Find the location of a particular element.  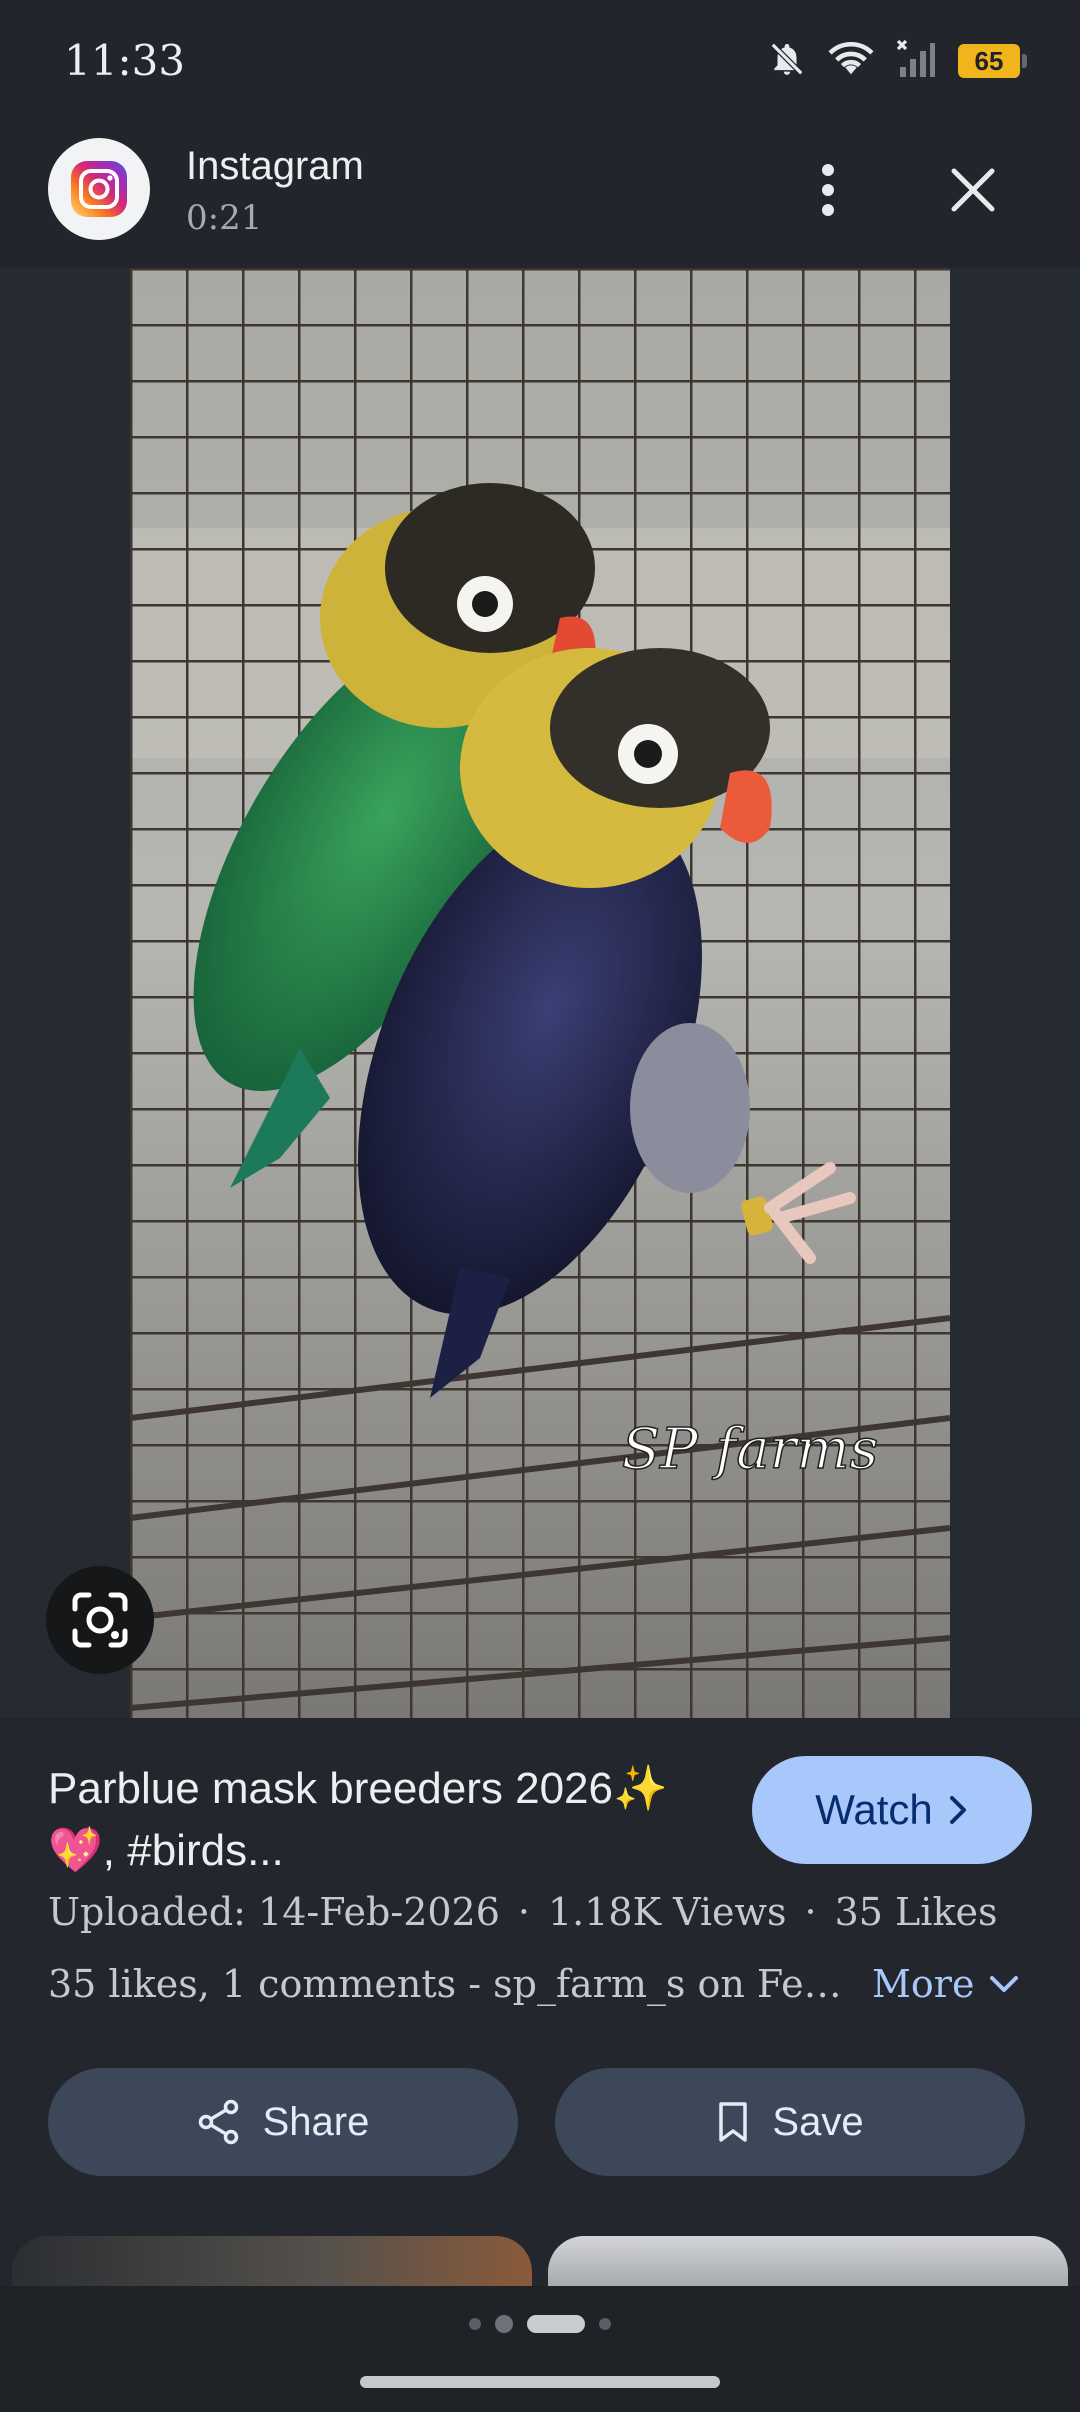

watch-button: Watch is located at coordinates (892, 1810).